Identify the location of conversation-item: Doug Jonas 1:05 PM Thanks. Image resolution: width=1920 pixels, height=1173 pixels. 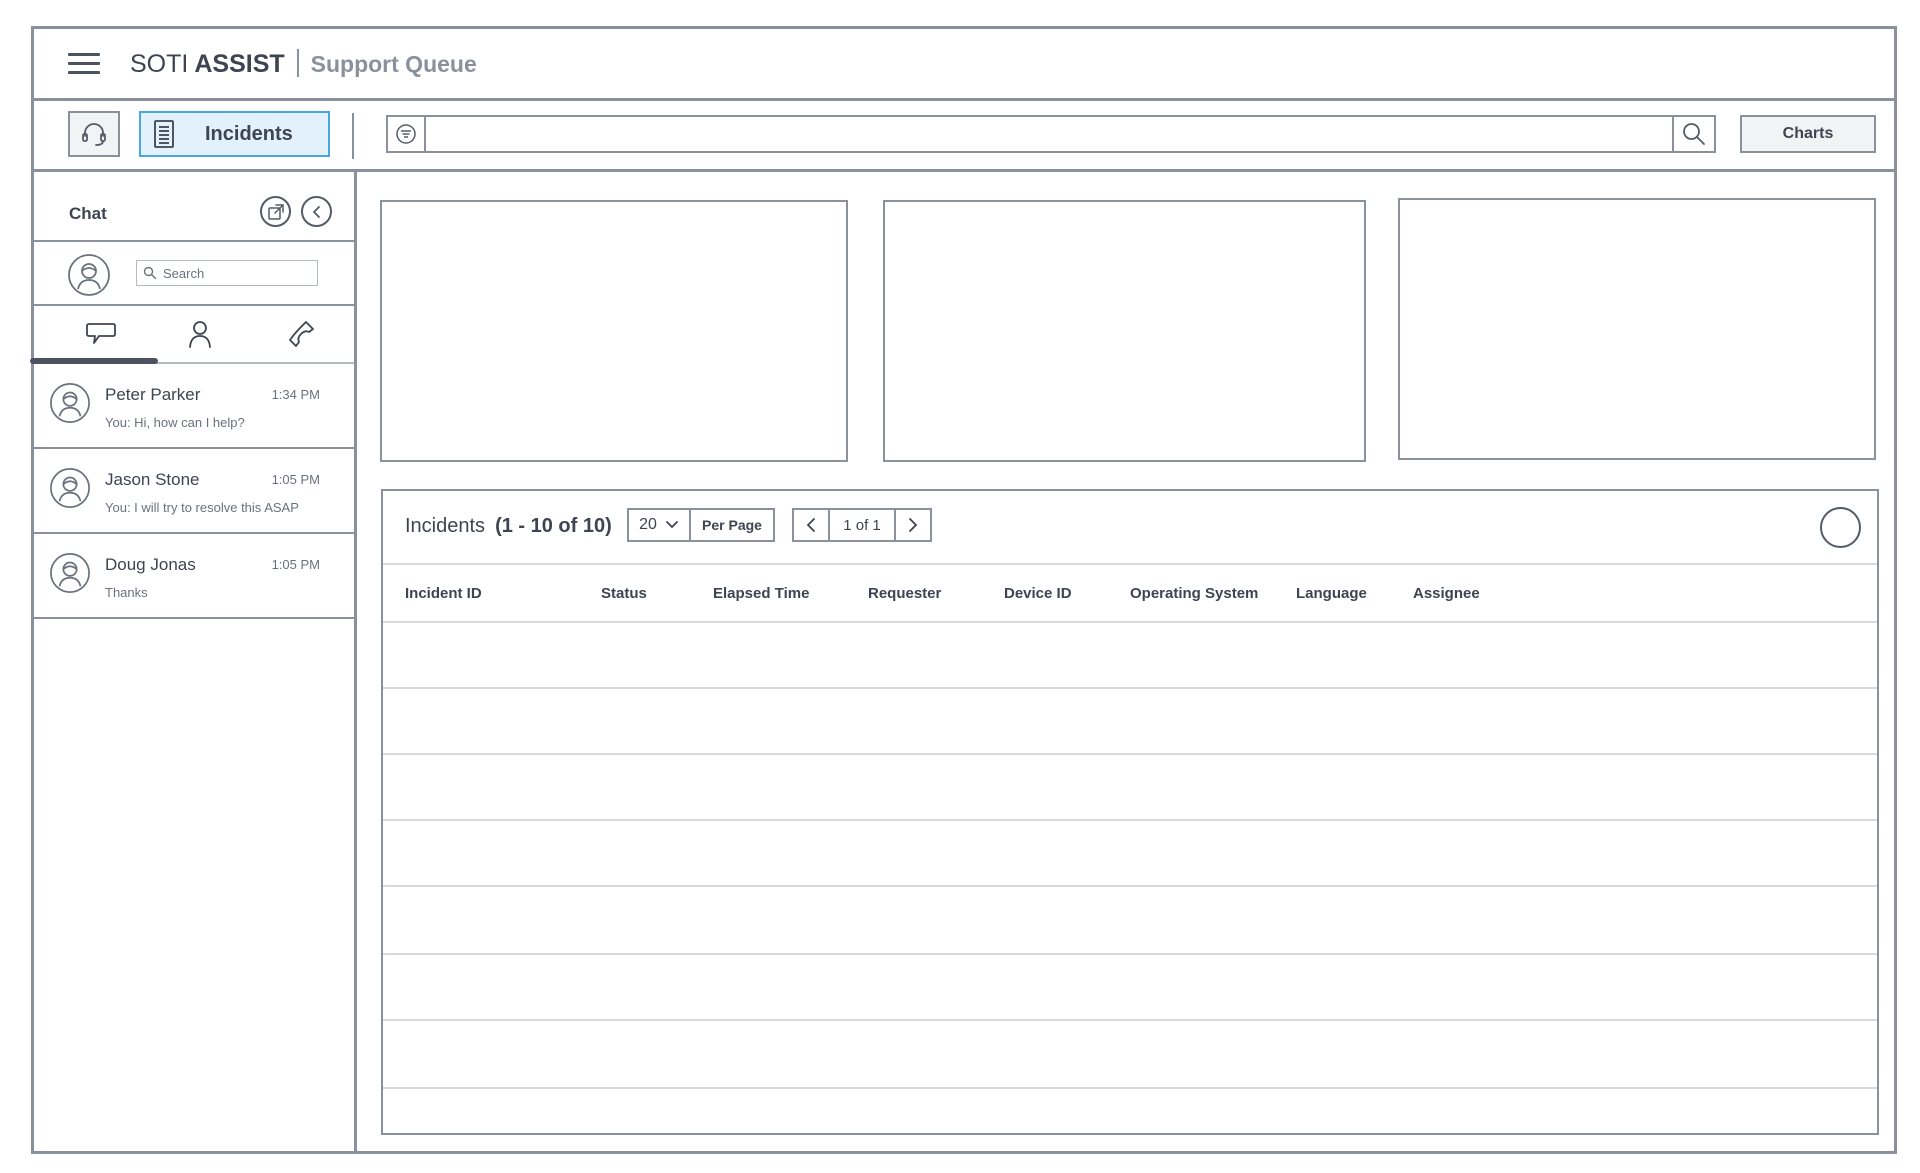
(194, 576).